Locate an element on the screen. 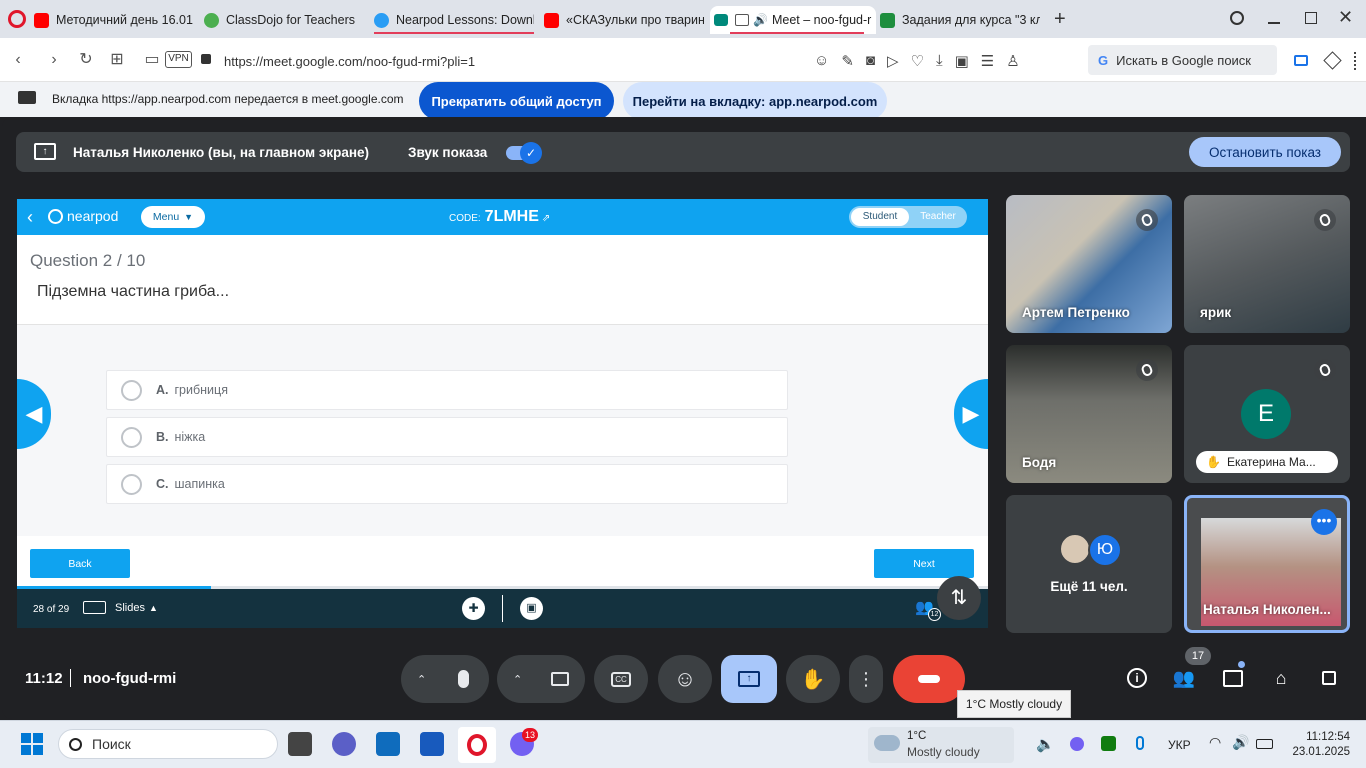 This screenshot has width=1366, height=768. whiteboard-icon: ▣ is located at coordinates (531, 608).